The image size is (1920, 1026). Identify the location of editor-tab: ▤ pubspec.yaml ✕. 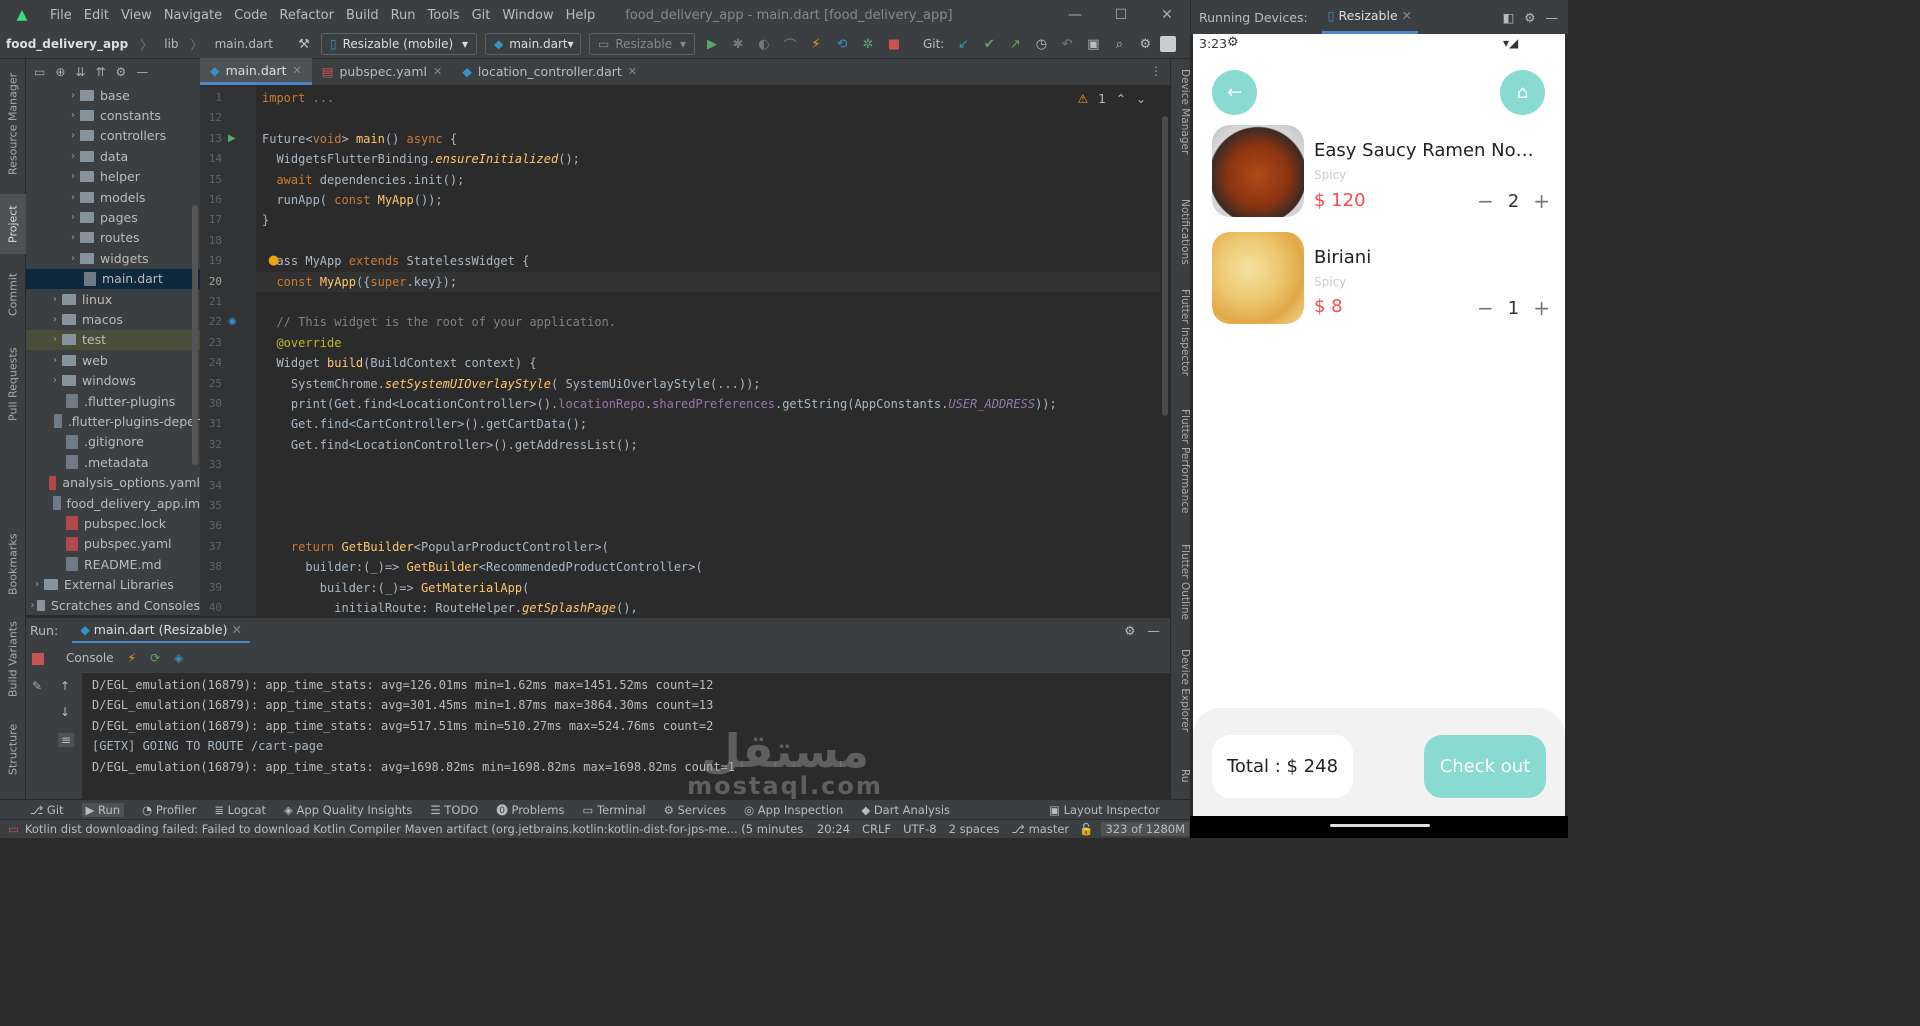
(382, 71).